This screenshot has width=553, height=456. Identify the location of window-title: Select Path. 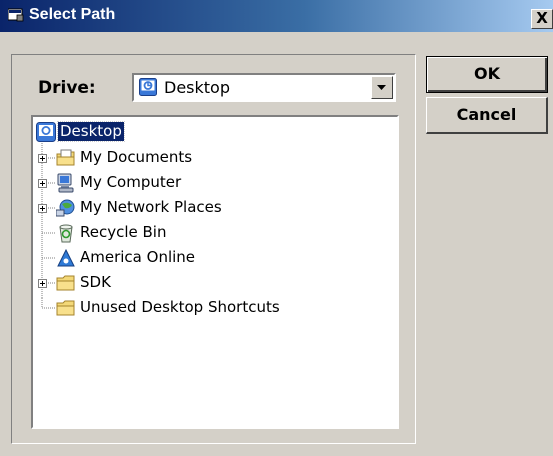
(72, 14).